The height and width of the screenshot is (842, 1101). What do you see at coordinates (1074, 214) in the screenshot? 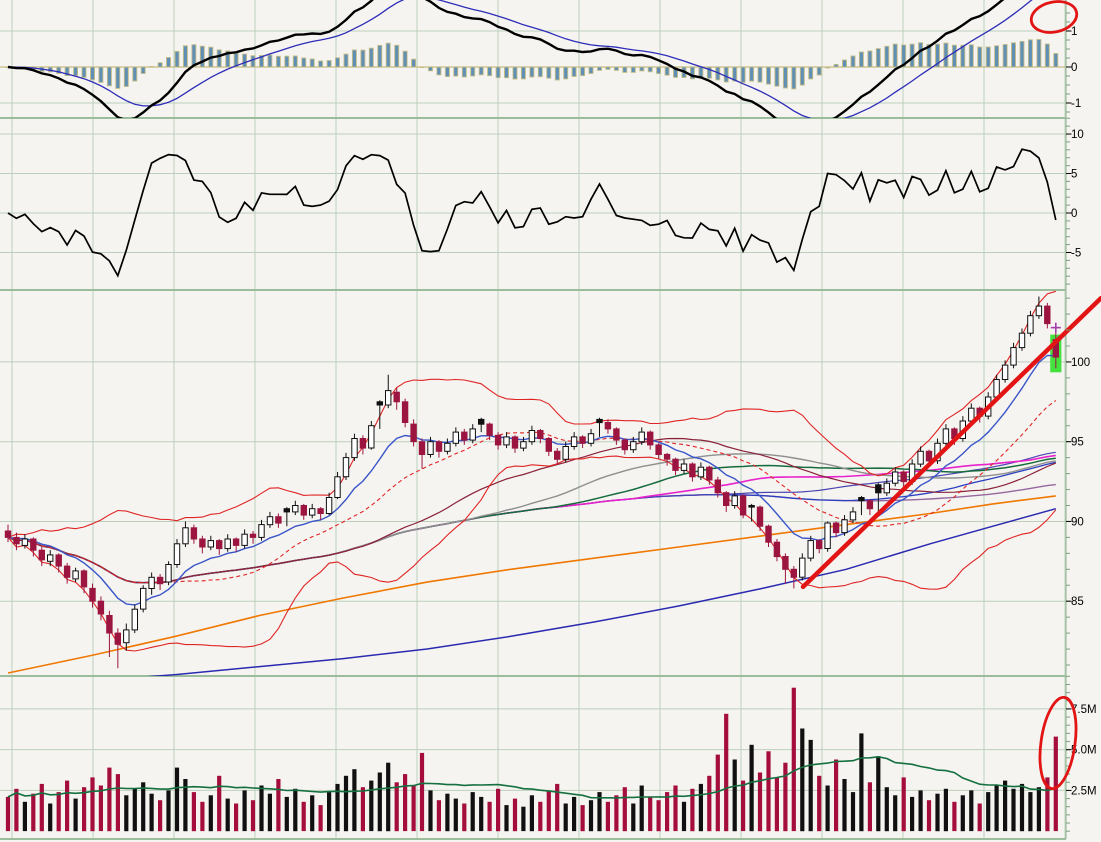
I see `axis-label-momentum-0: 0` at bounding box center [1074, 214].